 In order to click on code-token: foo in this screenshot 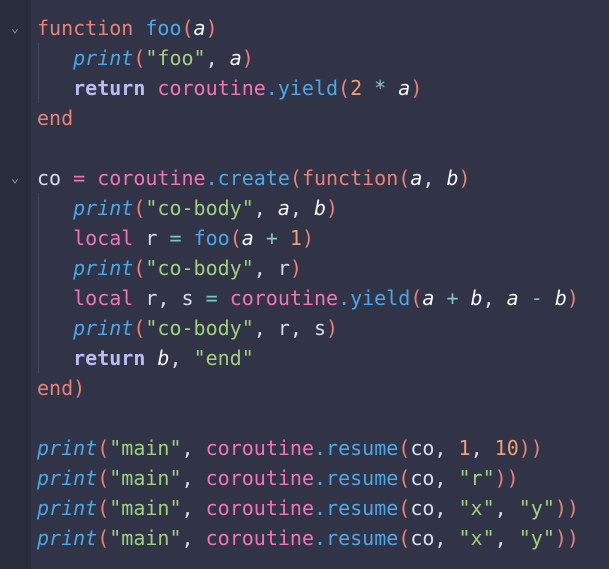, I will do `click(163, 28)`.